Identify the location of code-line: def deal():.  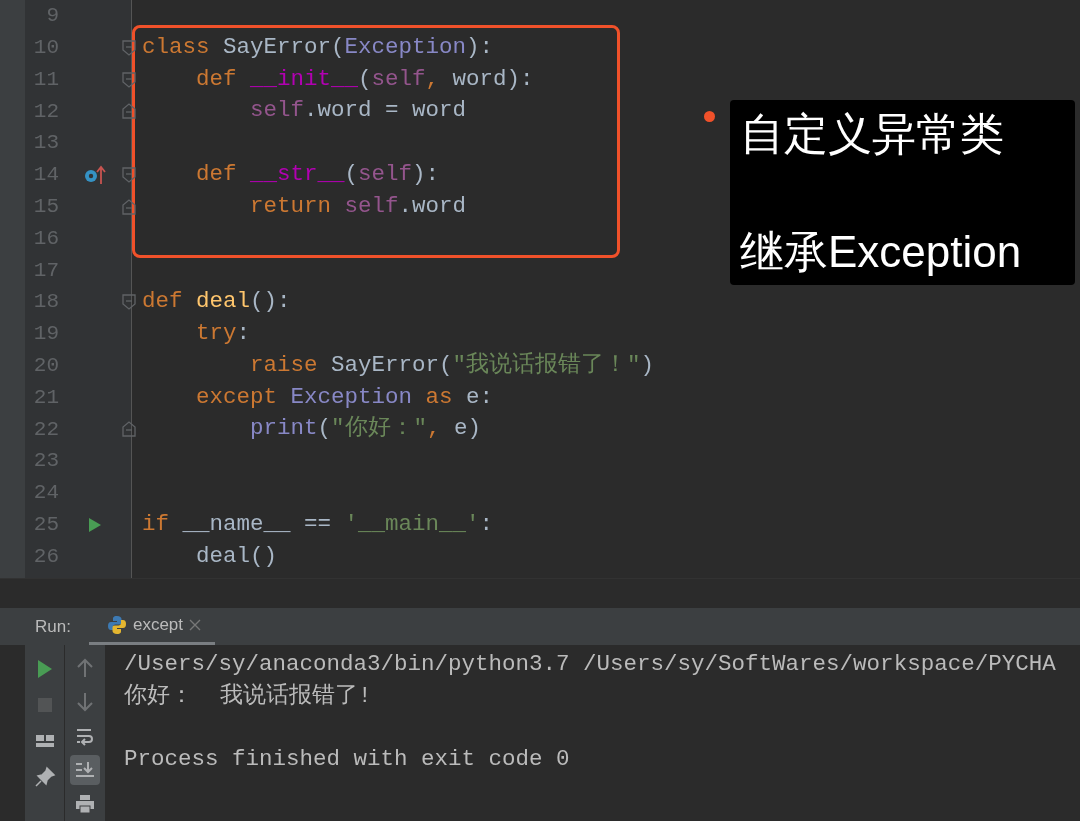
(216, 302).